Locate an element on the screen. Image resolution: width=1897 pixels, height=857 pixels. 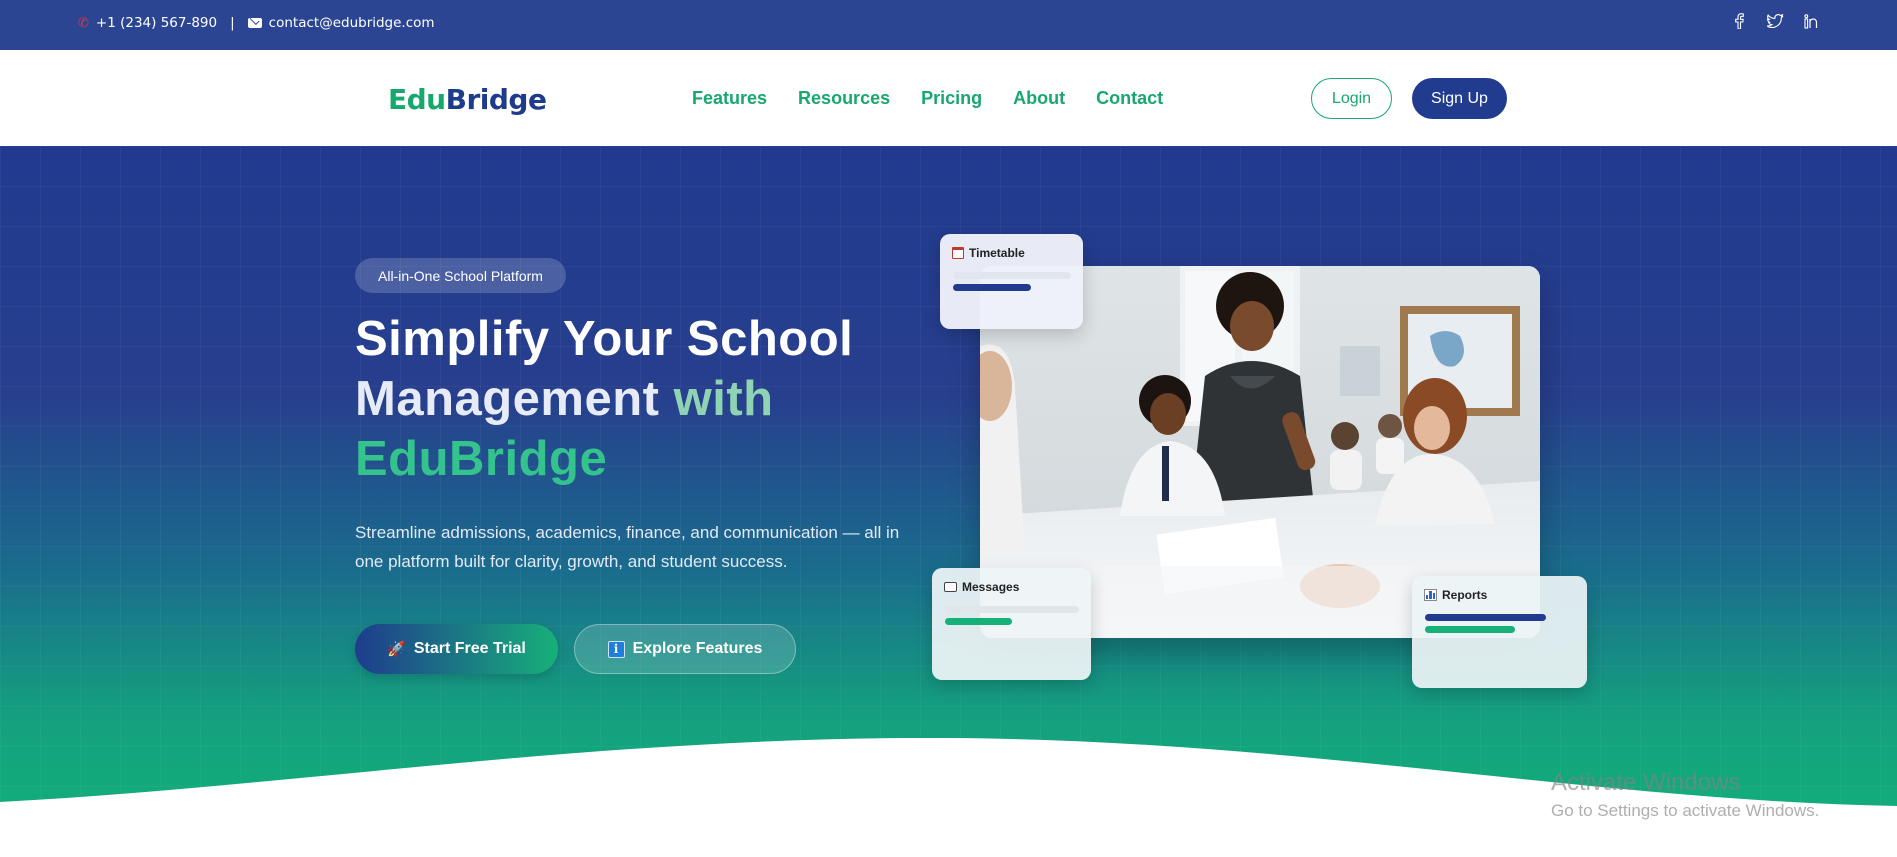
nav-link-features: Features is located at coordinates (729, 98).